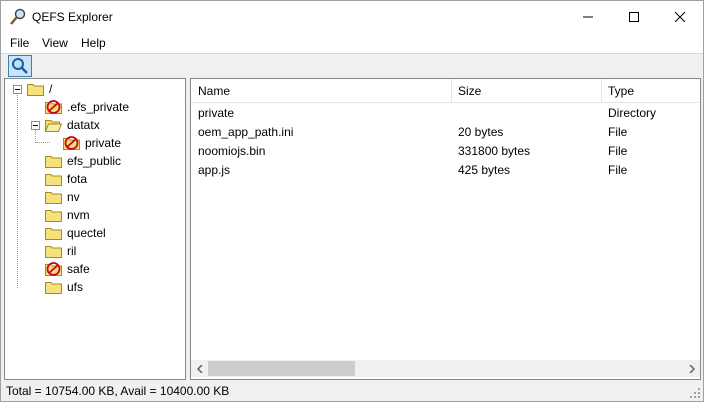 The width and height of the screenshot is (704, 402). I want to click on tree-item-label: private, so click(103, 143).